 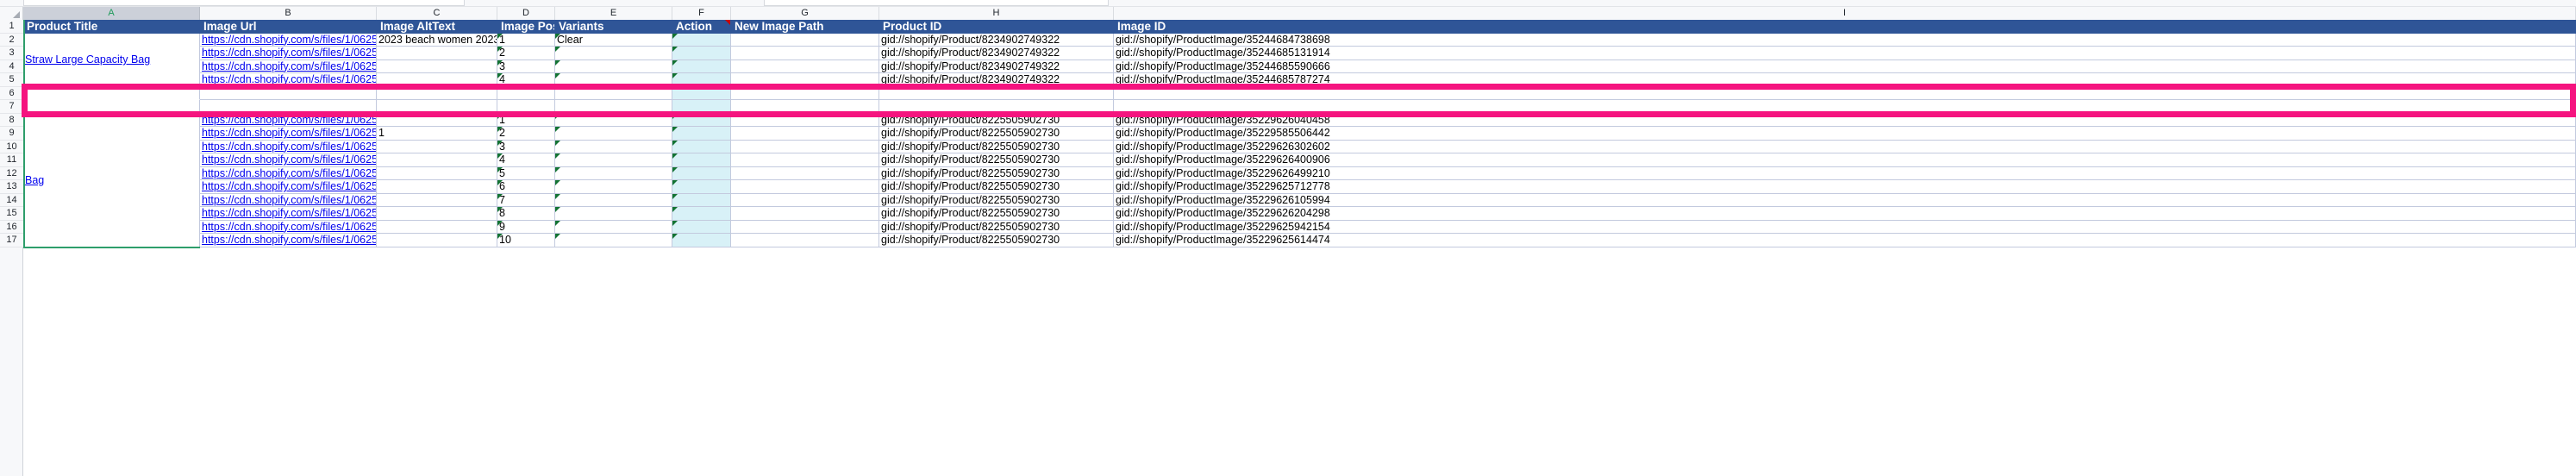 What do you see at coordinates (11, 241) in the screenshot?
I see `row-header-17: 17` at bounding box center [11, 241].